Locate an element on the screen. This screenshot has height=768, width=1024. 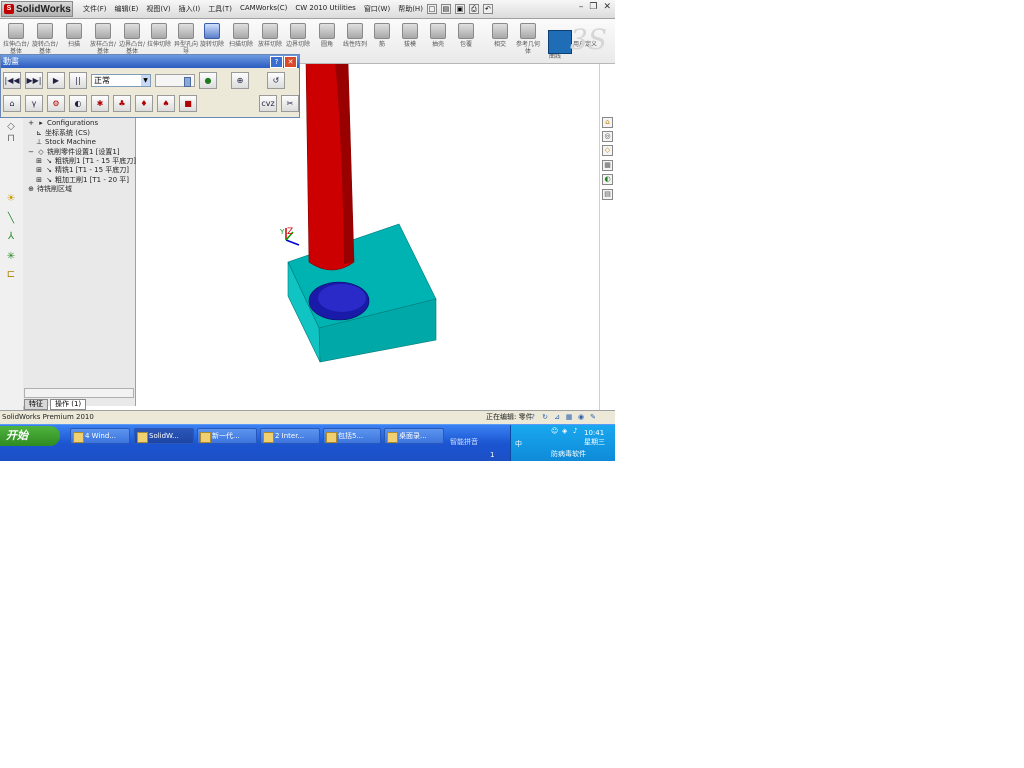
coordinate-button: cvz is located at coordinates (268, 103).